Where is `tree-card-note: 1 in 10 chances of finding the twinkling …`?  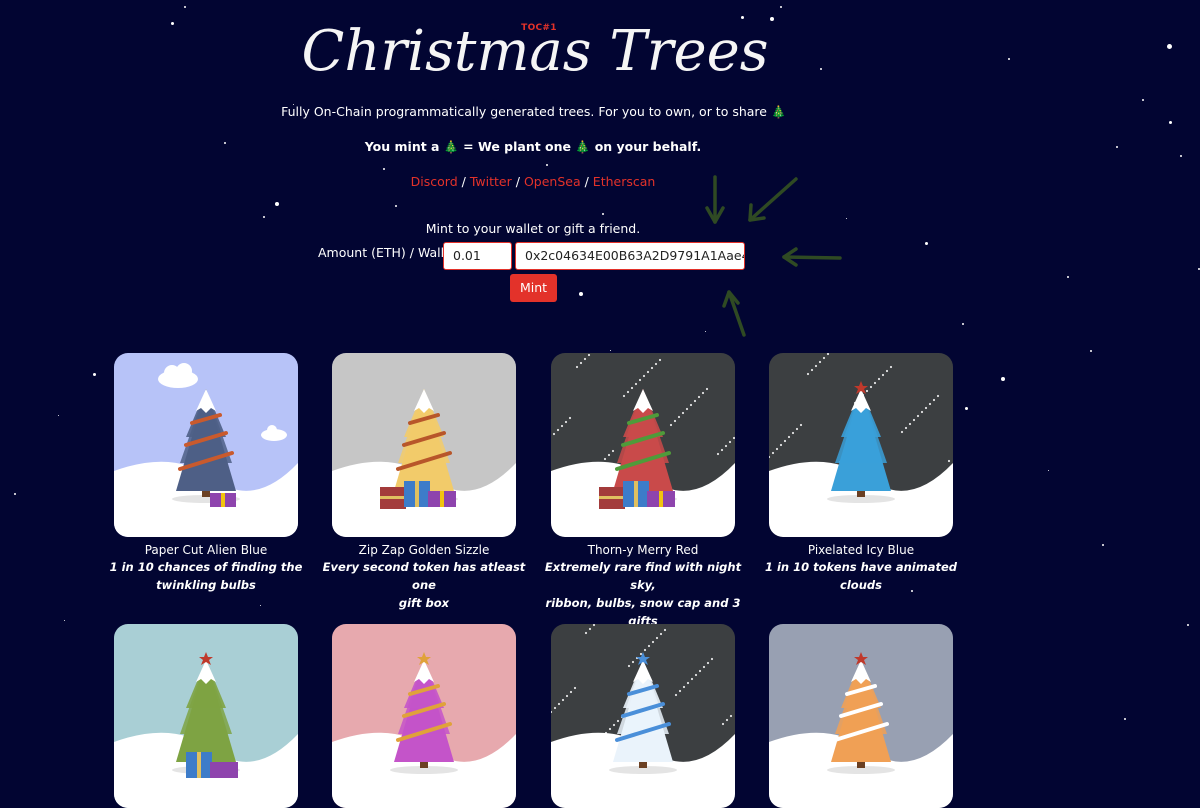 tree-card-note: 1 in 10 chances of finding the twinkling … is located at coordinates (206, 576).